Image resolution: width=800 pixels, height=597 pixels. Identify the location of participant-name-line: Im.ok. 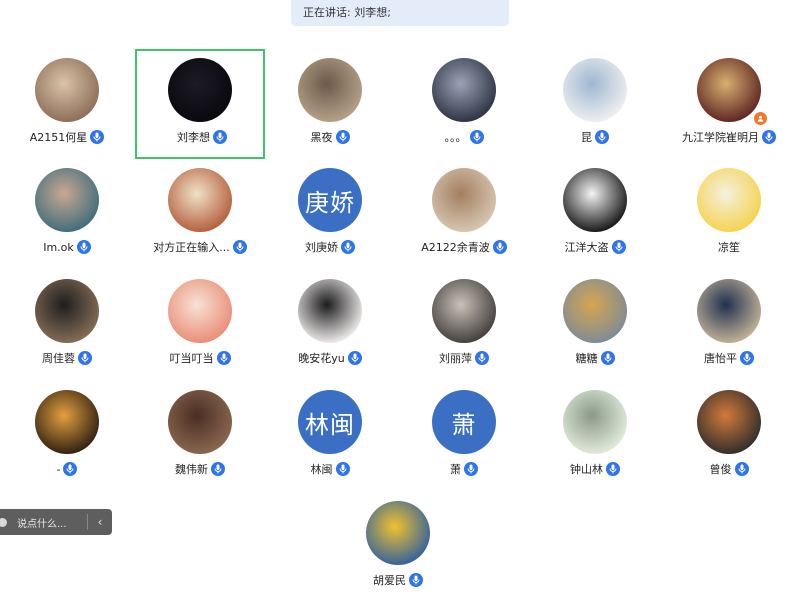
(67, 247).